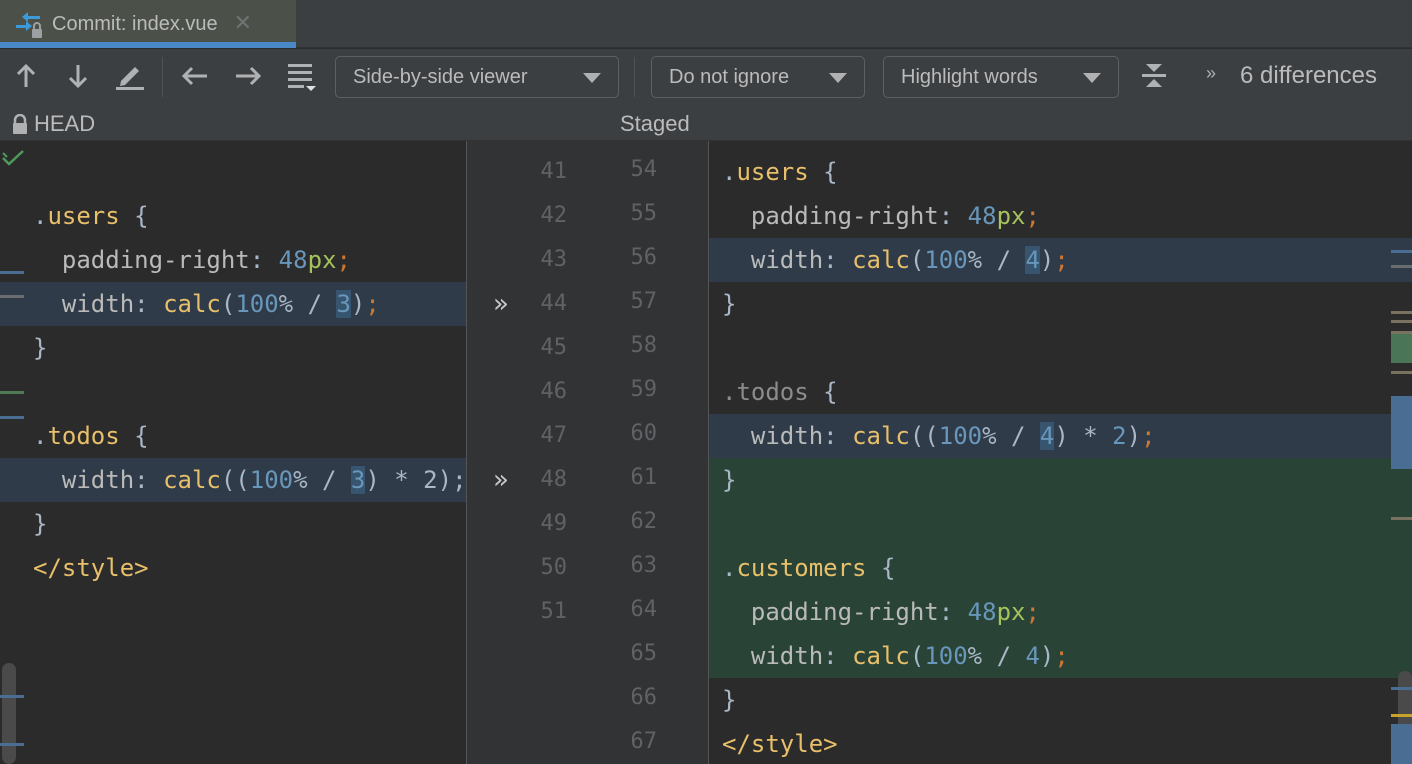 The width and height of the screenshot is (1412, 764). I want to click on close-icon: ✕, so click(243, 24).